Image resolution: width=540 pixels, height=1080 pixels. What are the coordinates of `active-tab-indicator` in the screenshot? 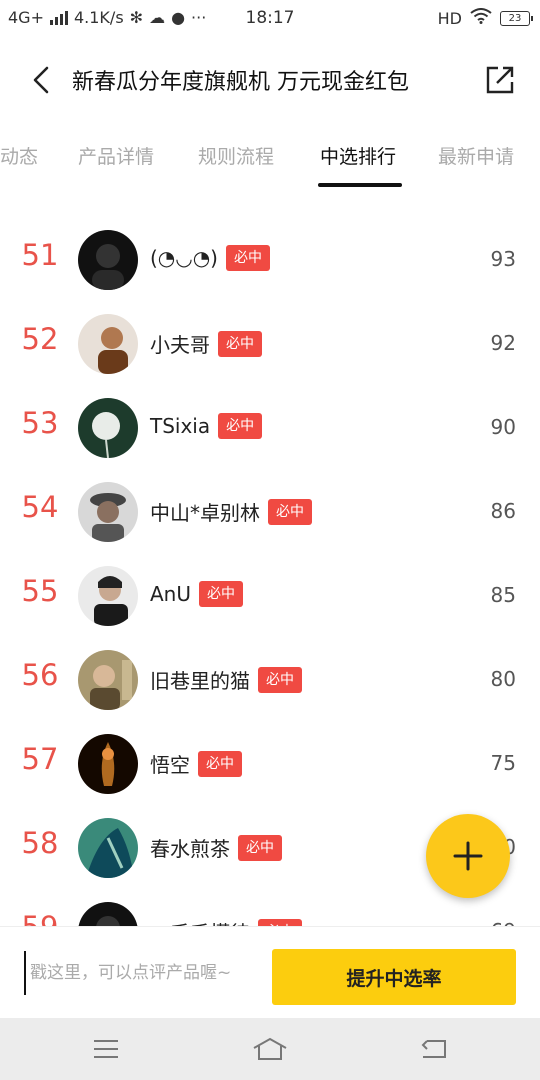 It's located at (360, 185).